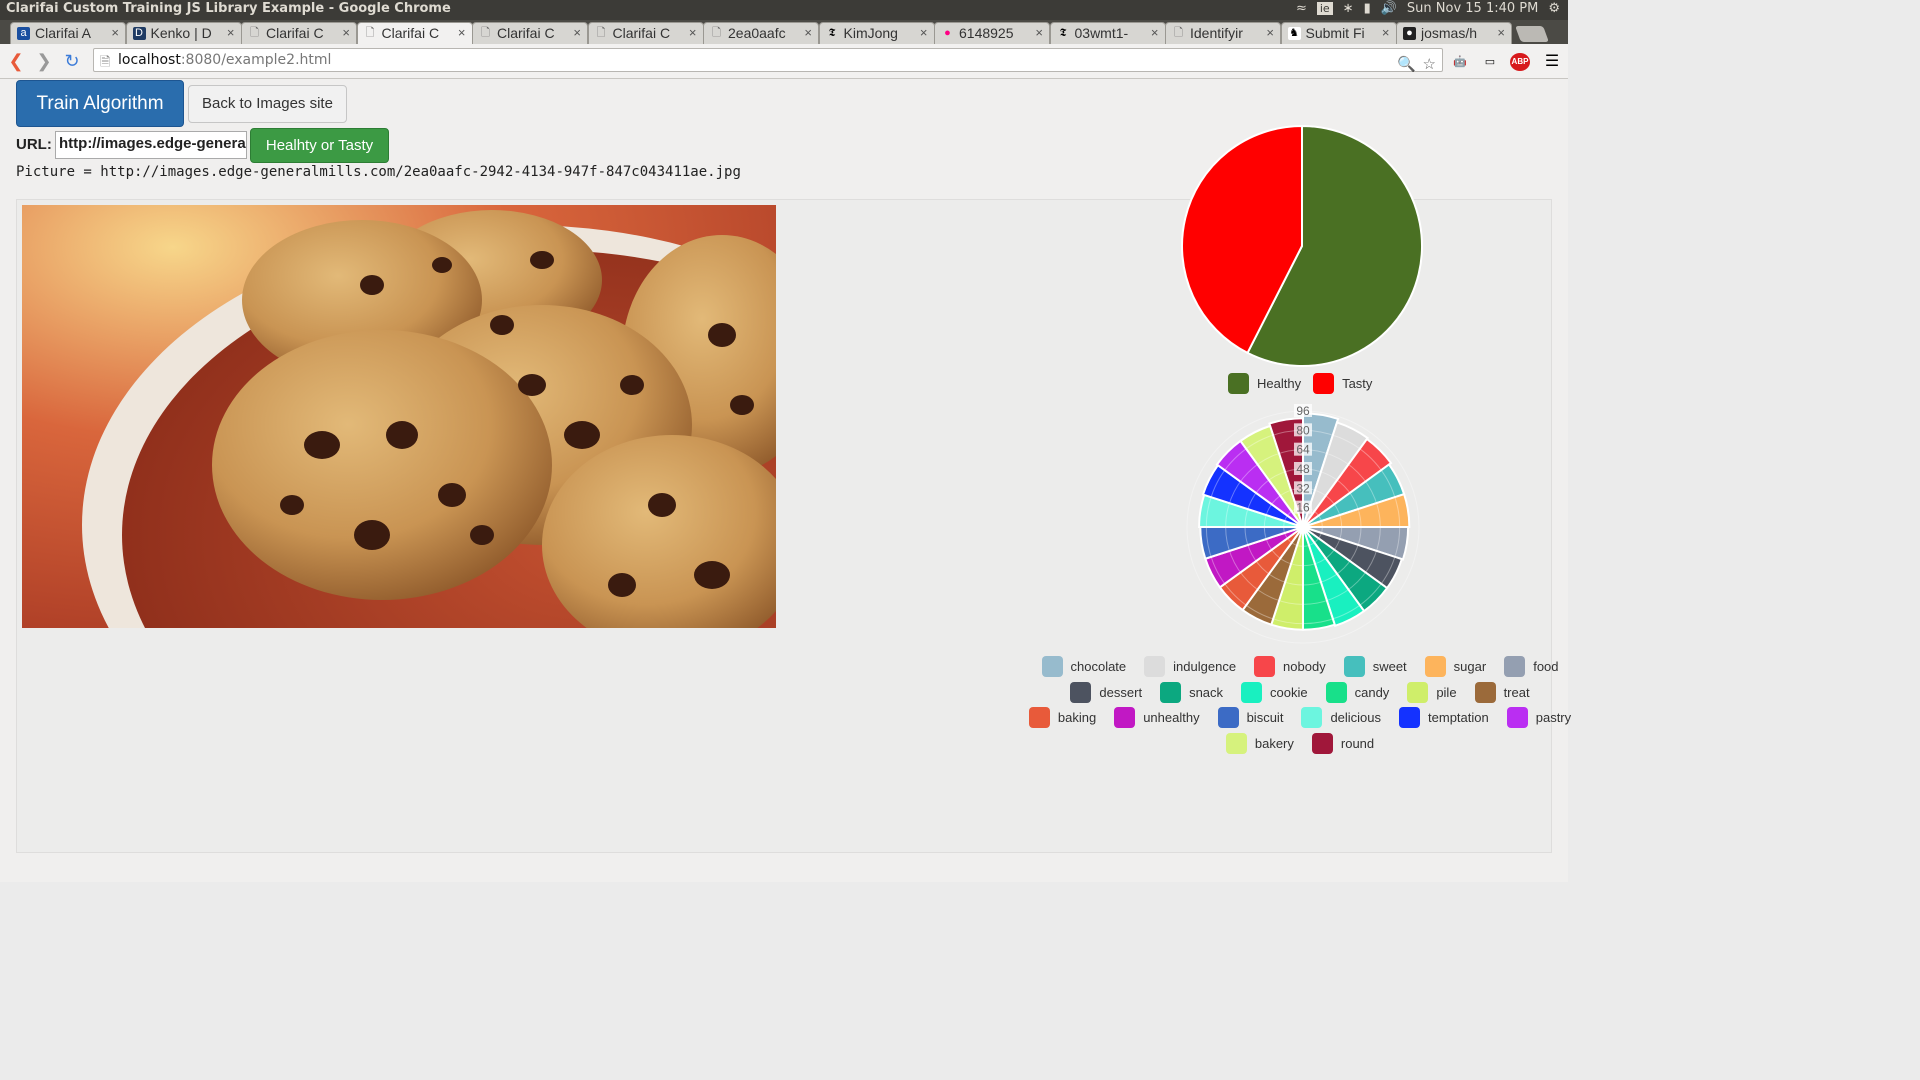 The image size is (1920, 1080). Describe the element at coordinates (1446, 692) in the screenshot. I see `legend-label: pile` at that location.